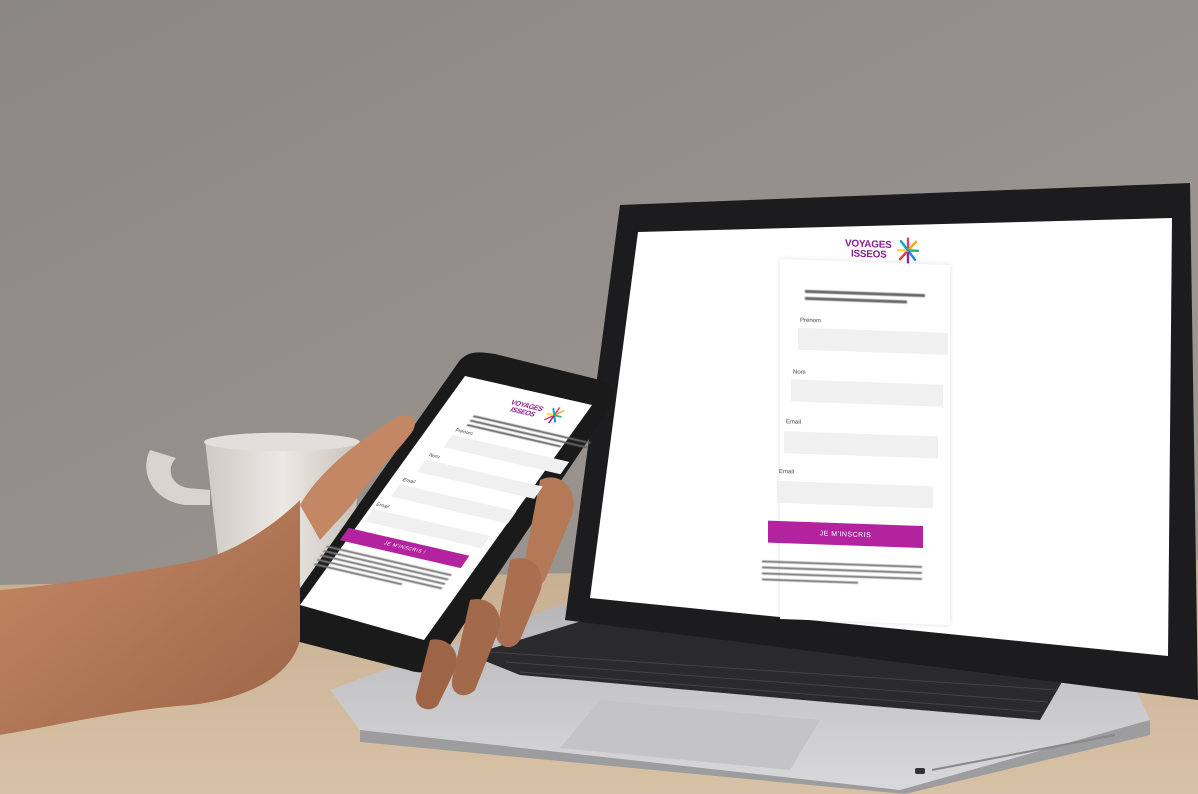  What do you see at coordinates (794, 422) in the screenshot?
I see `laptop-field-label-3: Email` at bounding box center [794, 422].